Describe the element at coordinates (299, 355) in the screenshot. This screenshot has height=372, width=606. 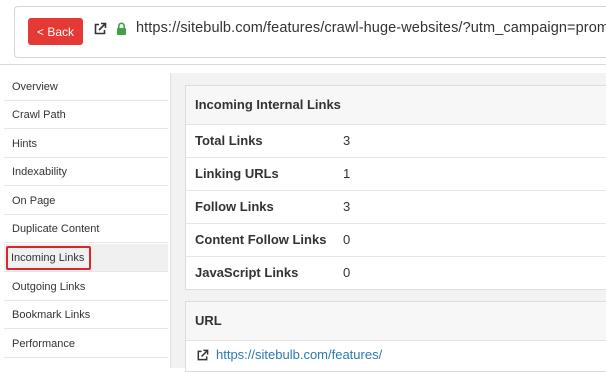
I see `url-link: https://sitebulb.com/features/` at that location.